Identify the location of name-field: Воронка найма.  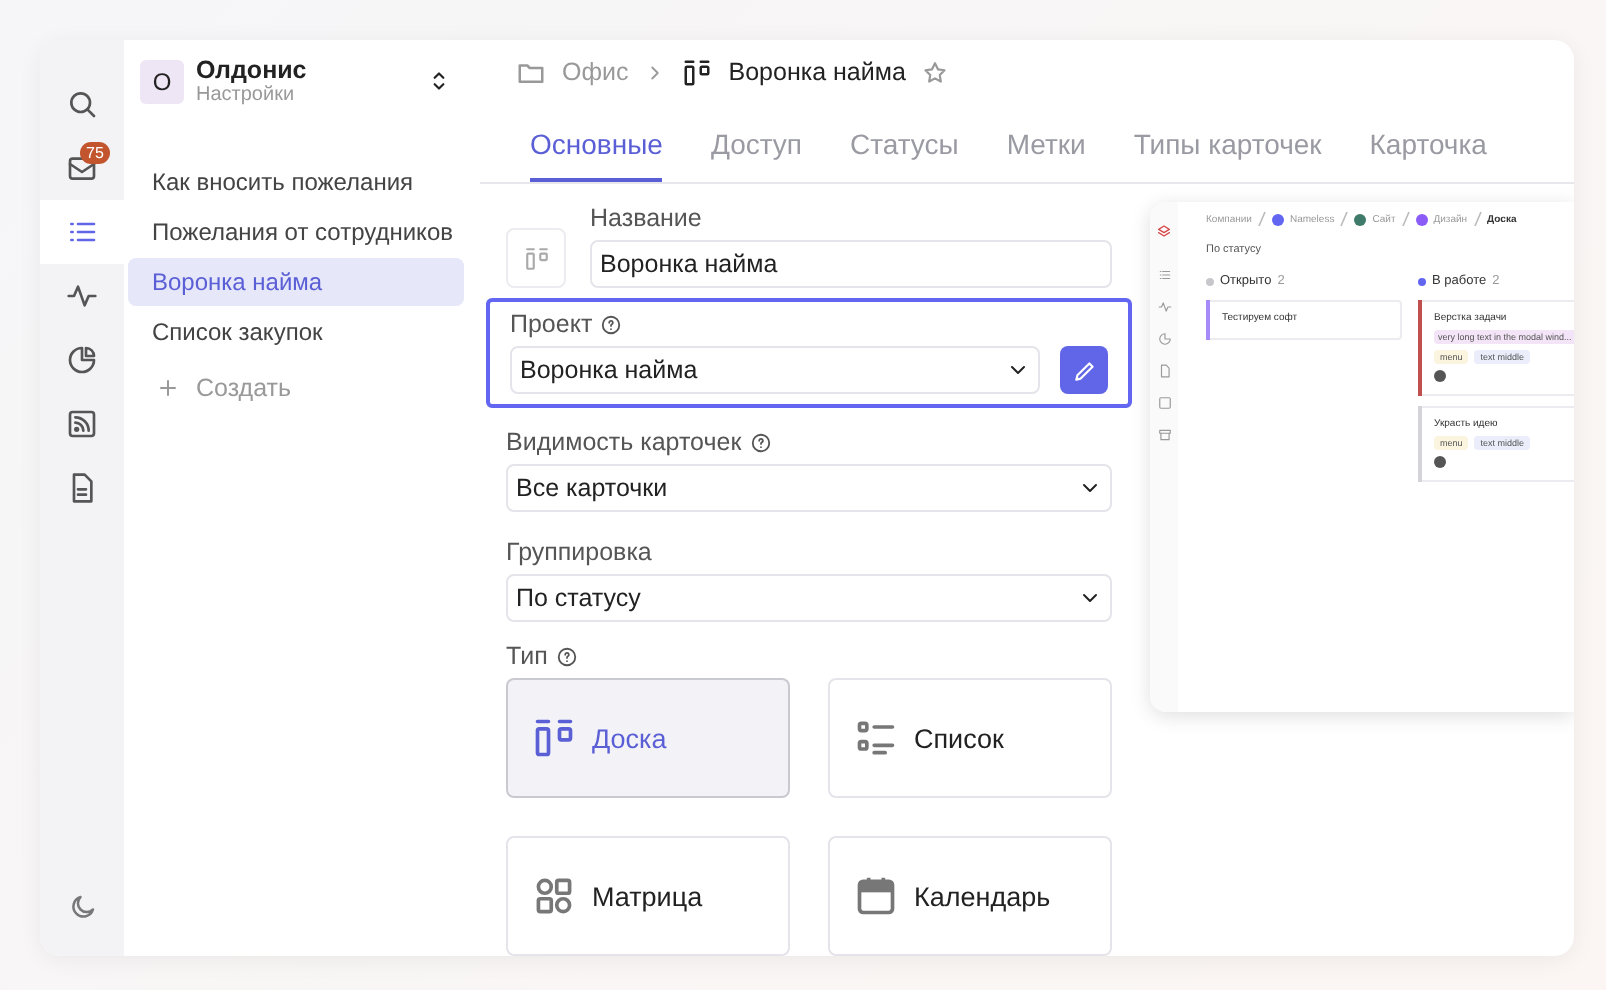
(851, 264).